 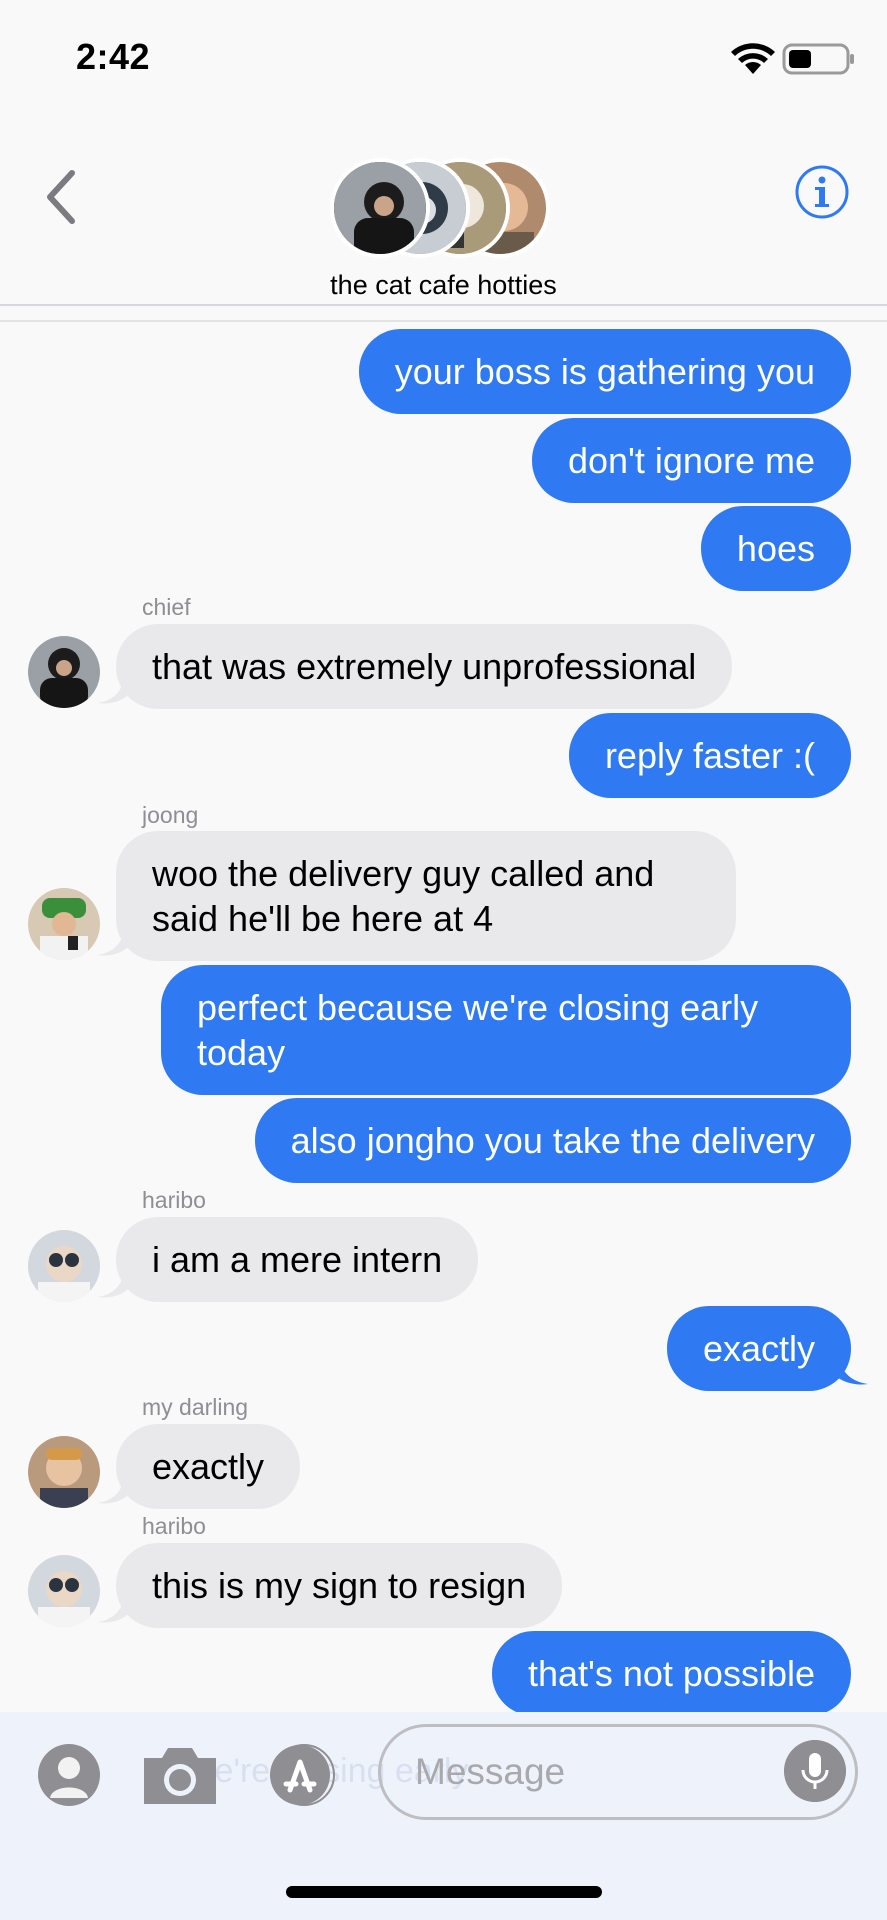 What do you see at coordinates (444, 1892) in the screenshot?
I see `home-indicator` at bounding box center [444, 1892].